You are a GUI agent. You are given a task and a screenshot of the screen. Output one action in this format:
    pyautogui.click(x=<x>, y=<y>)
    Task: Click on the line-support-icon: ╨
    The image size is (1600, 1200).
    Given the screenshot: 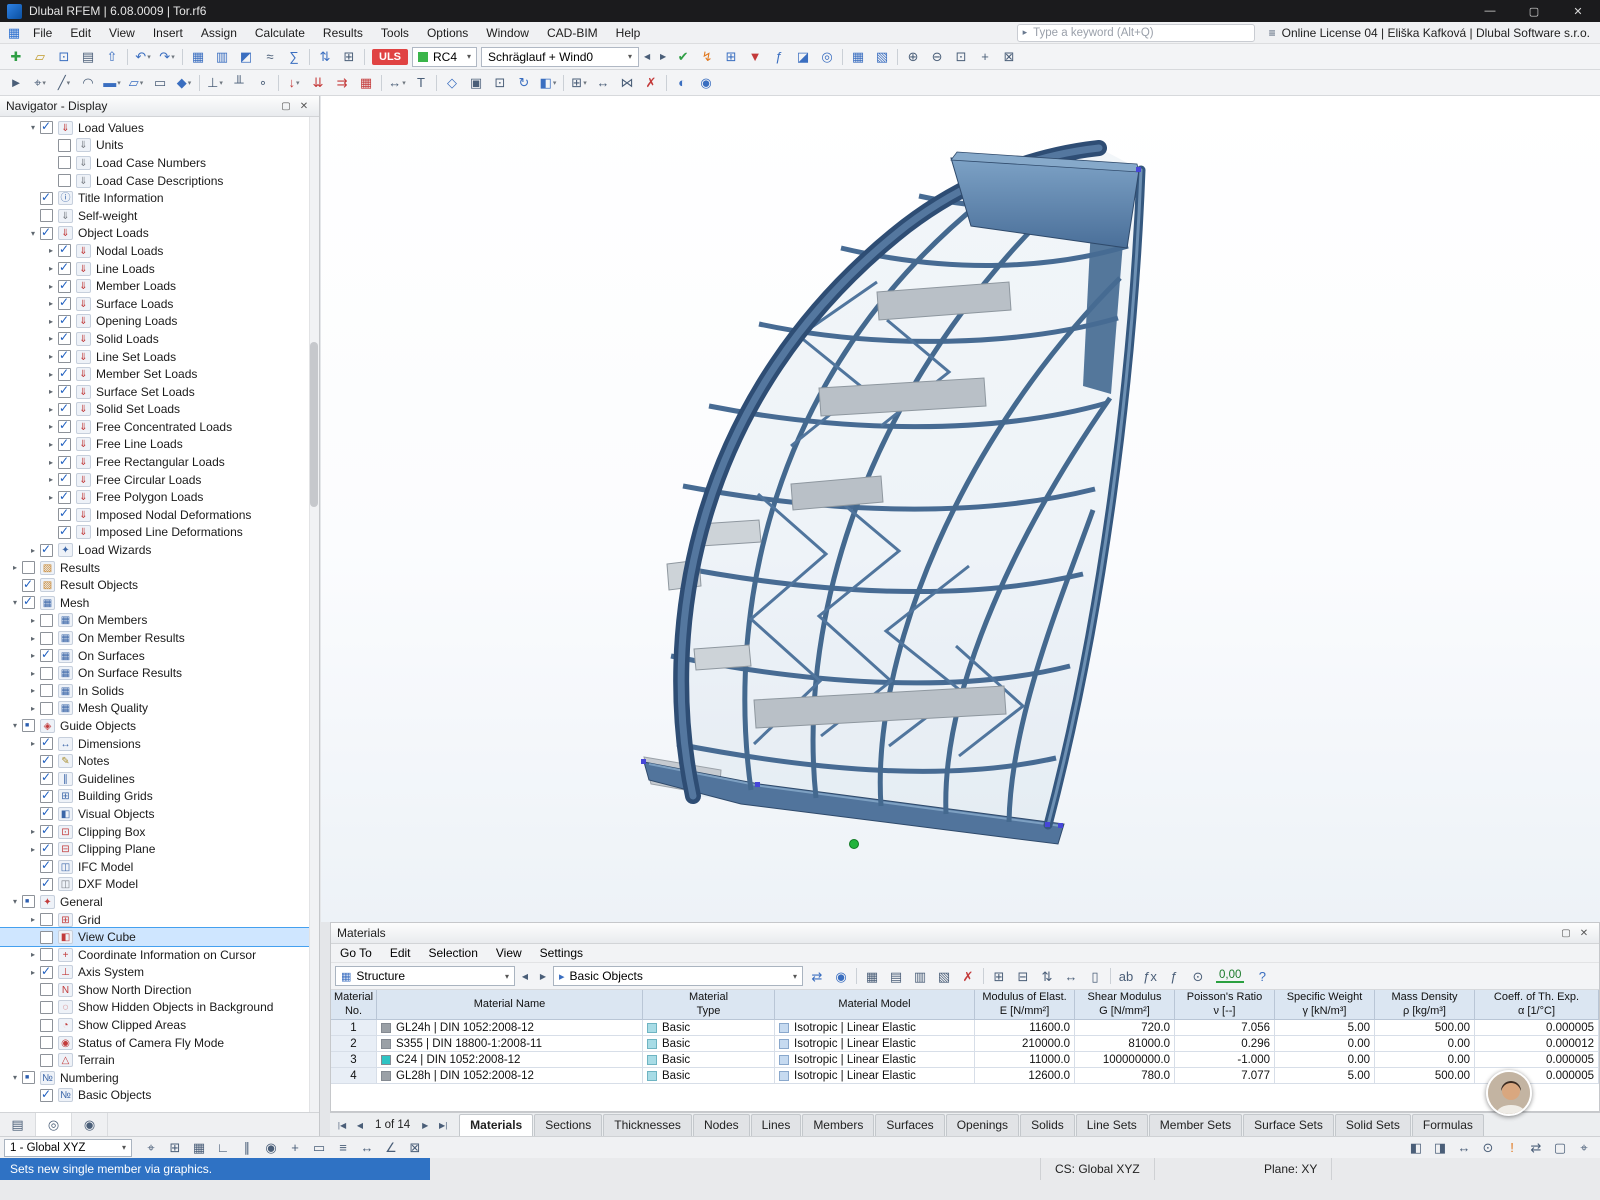 What is the action you would take?
    pyautogui.click(x=239, y=83)
    